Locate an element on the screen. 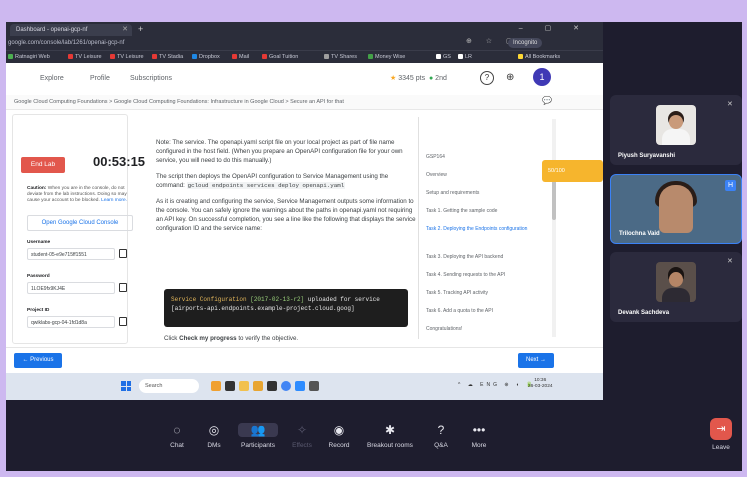  toc-item: Task 6. Add a quota to the API is located at coordinates (482, 311).